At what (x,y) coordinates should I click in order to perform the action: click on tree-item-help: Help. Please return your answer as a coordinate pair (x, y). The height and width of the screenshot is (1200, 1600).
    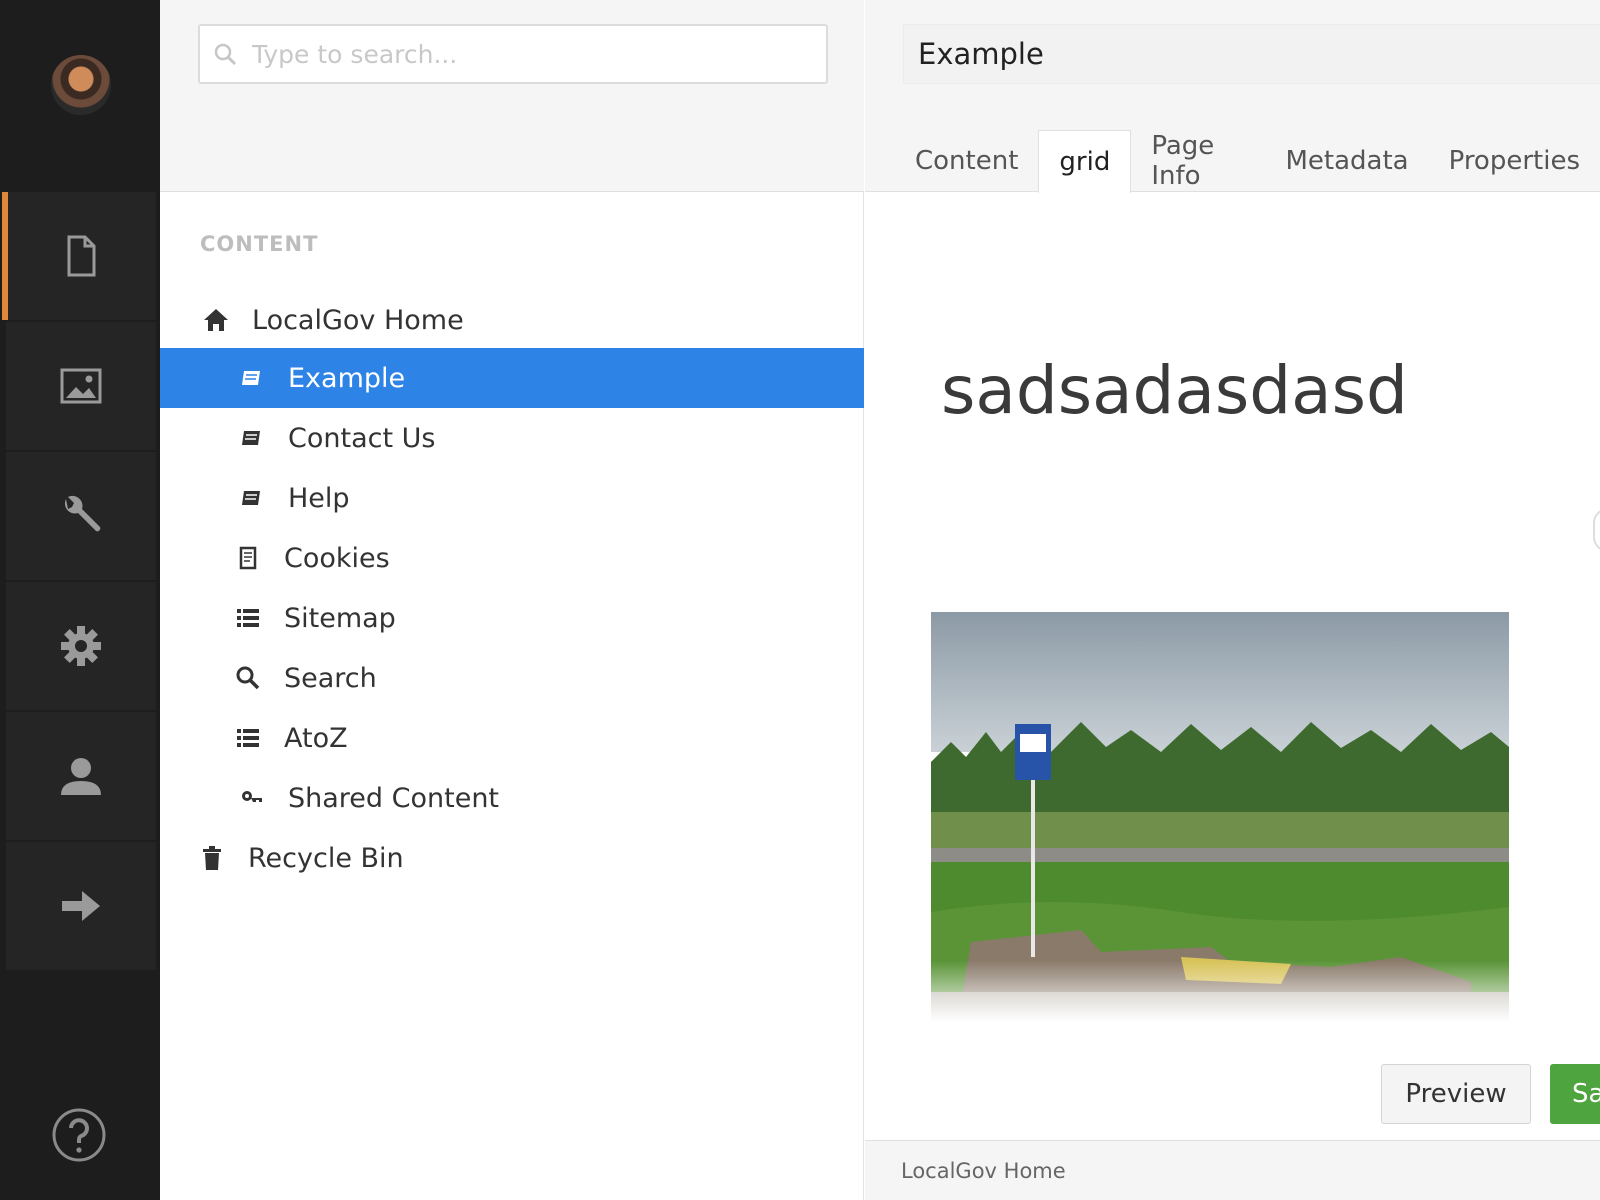
    Looking at the image, I should click on (512, 498).